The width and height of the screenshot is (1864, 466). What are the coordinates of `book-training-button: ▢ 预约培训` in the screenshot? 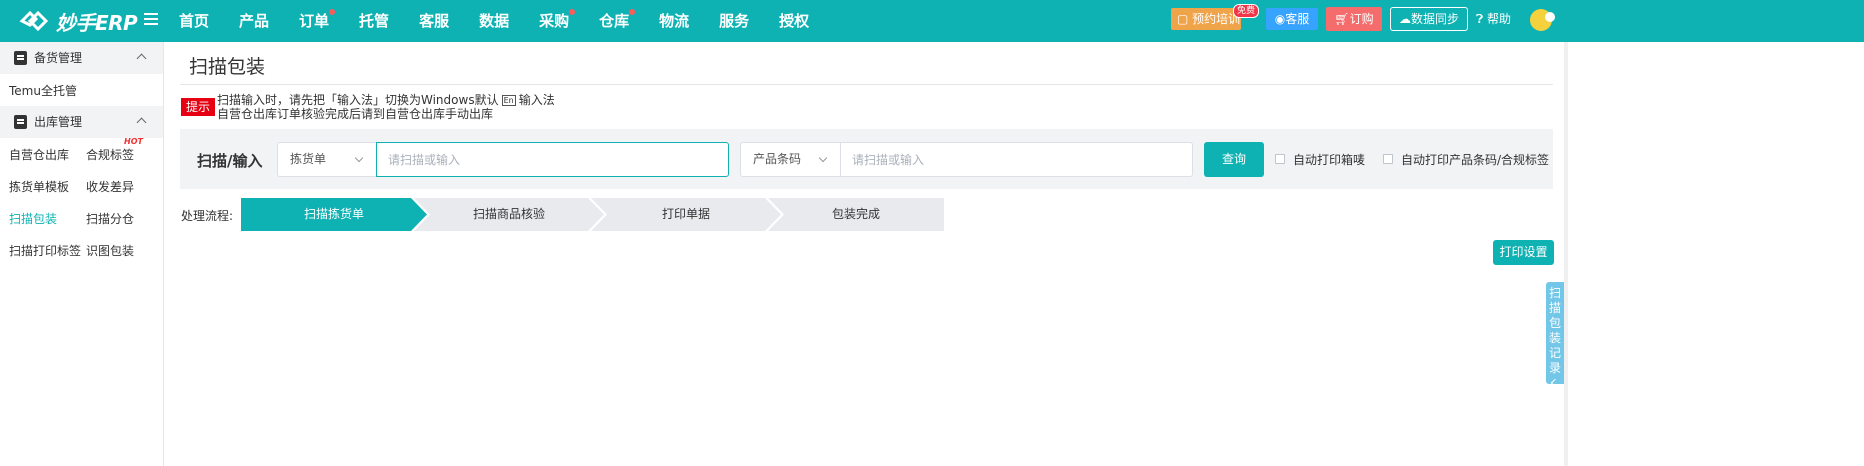 It's located at (1206, 19).